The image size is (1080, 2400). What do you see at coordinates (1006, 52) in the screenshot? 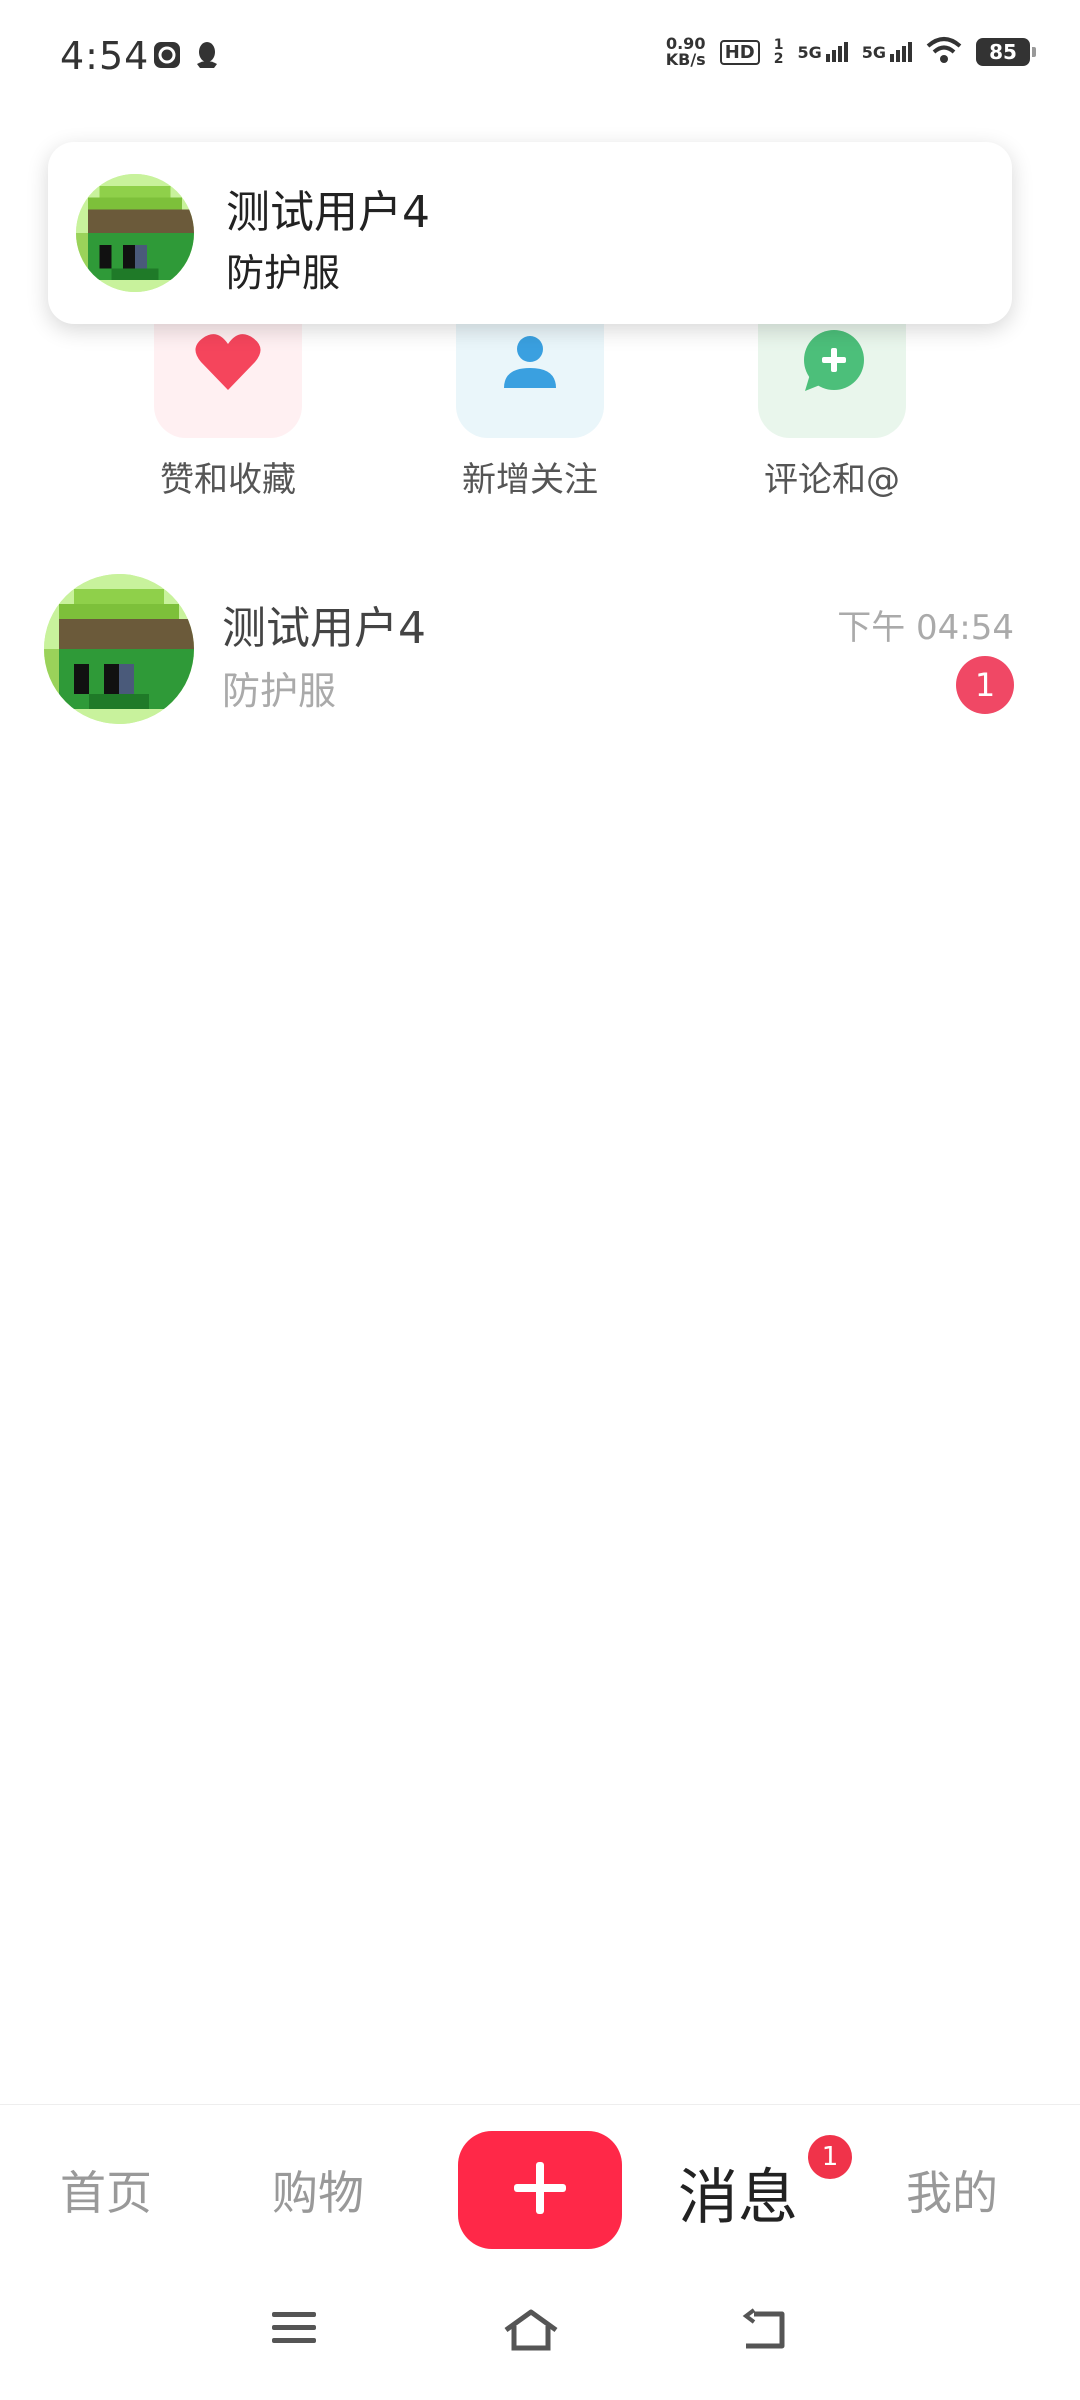
I see `battery-icon: 85` at bounding box center [1006, 52].